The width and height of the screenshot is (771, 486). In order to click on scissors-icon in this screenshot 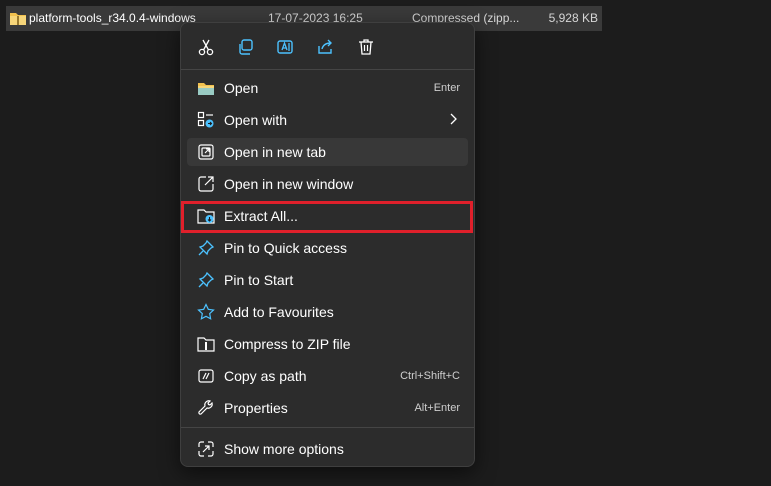, I will do `click(206, 47)`.